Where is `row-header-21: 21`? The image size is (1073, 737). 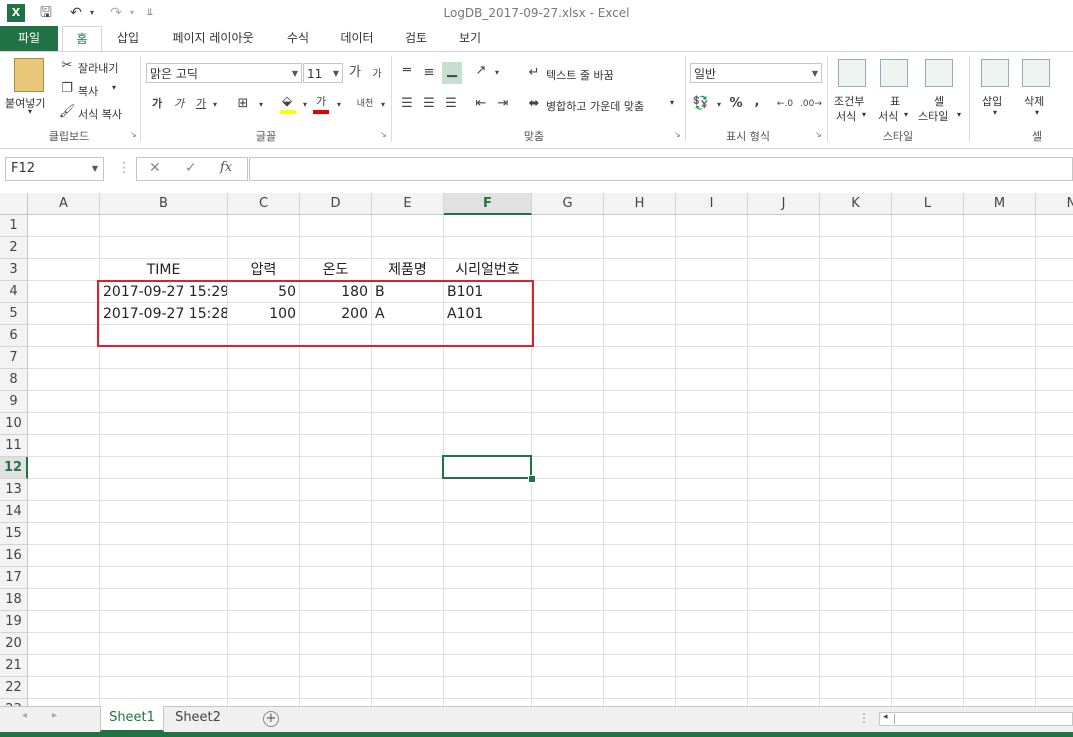 row-header-21: 21 is located at coordinates (14, 666).